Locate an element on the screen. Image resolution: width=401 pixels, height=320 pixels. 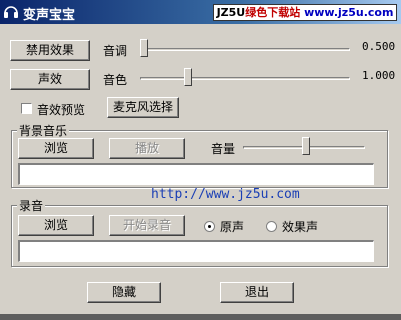
sound-effect-button: 声效 is located at coordinates (50, 79).